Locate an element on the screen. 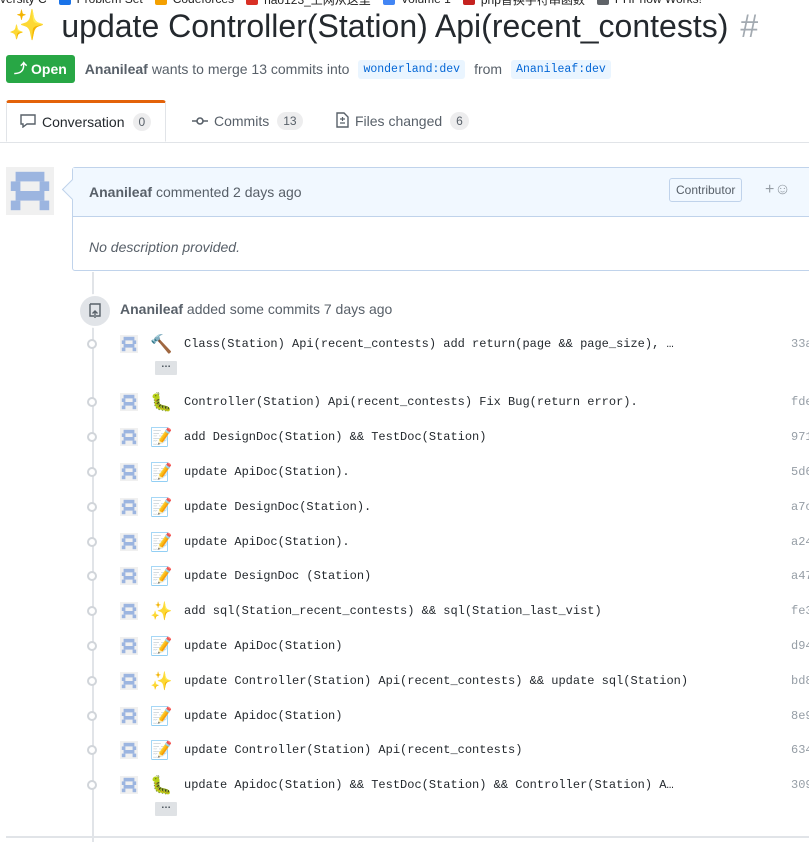  repo-push-icon is located at coordinates (95, 311).